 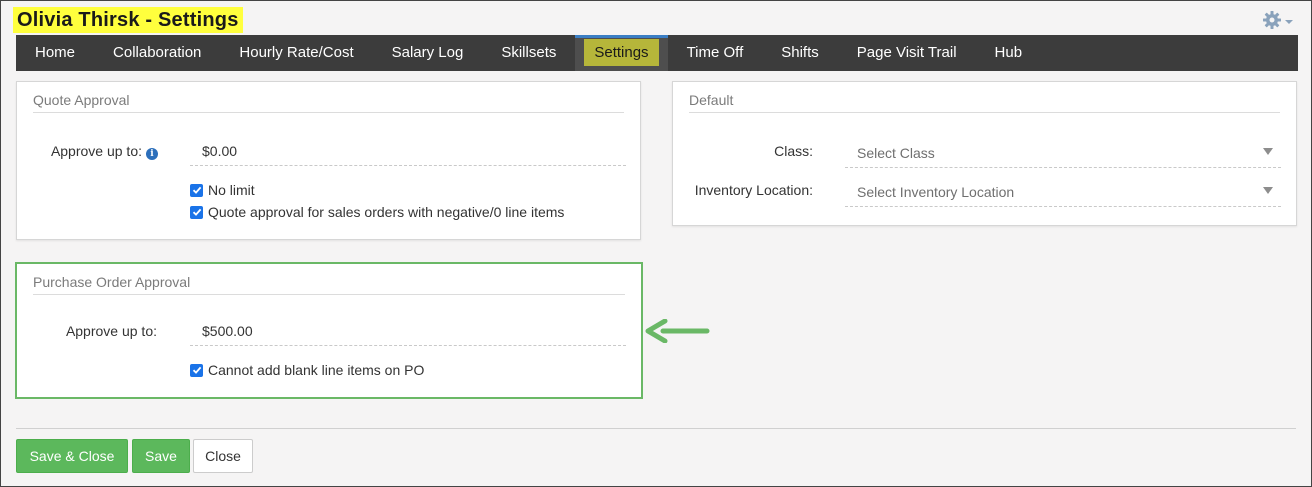 What do you see at coordinates (1063, 152) in the screenshot?
I see `class-select: Select Class` at bounding box center [1063, 152].